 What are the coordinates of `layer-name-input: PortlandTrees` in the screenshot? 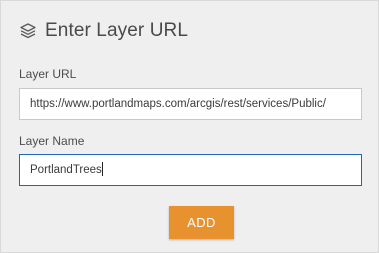 It's located at (190, 170).